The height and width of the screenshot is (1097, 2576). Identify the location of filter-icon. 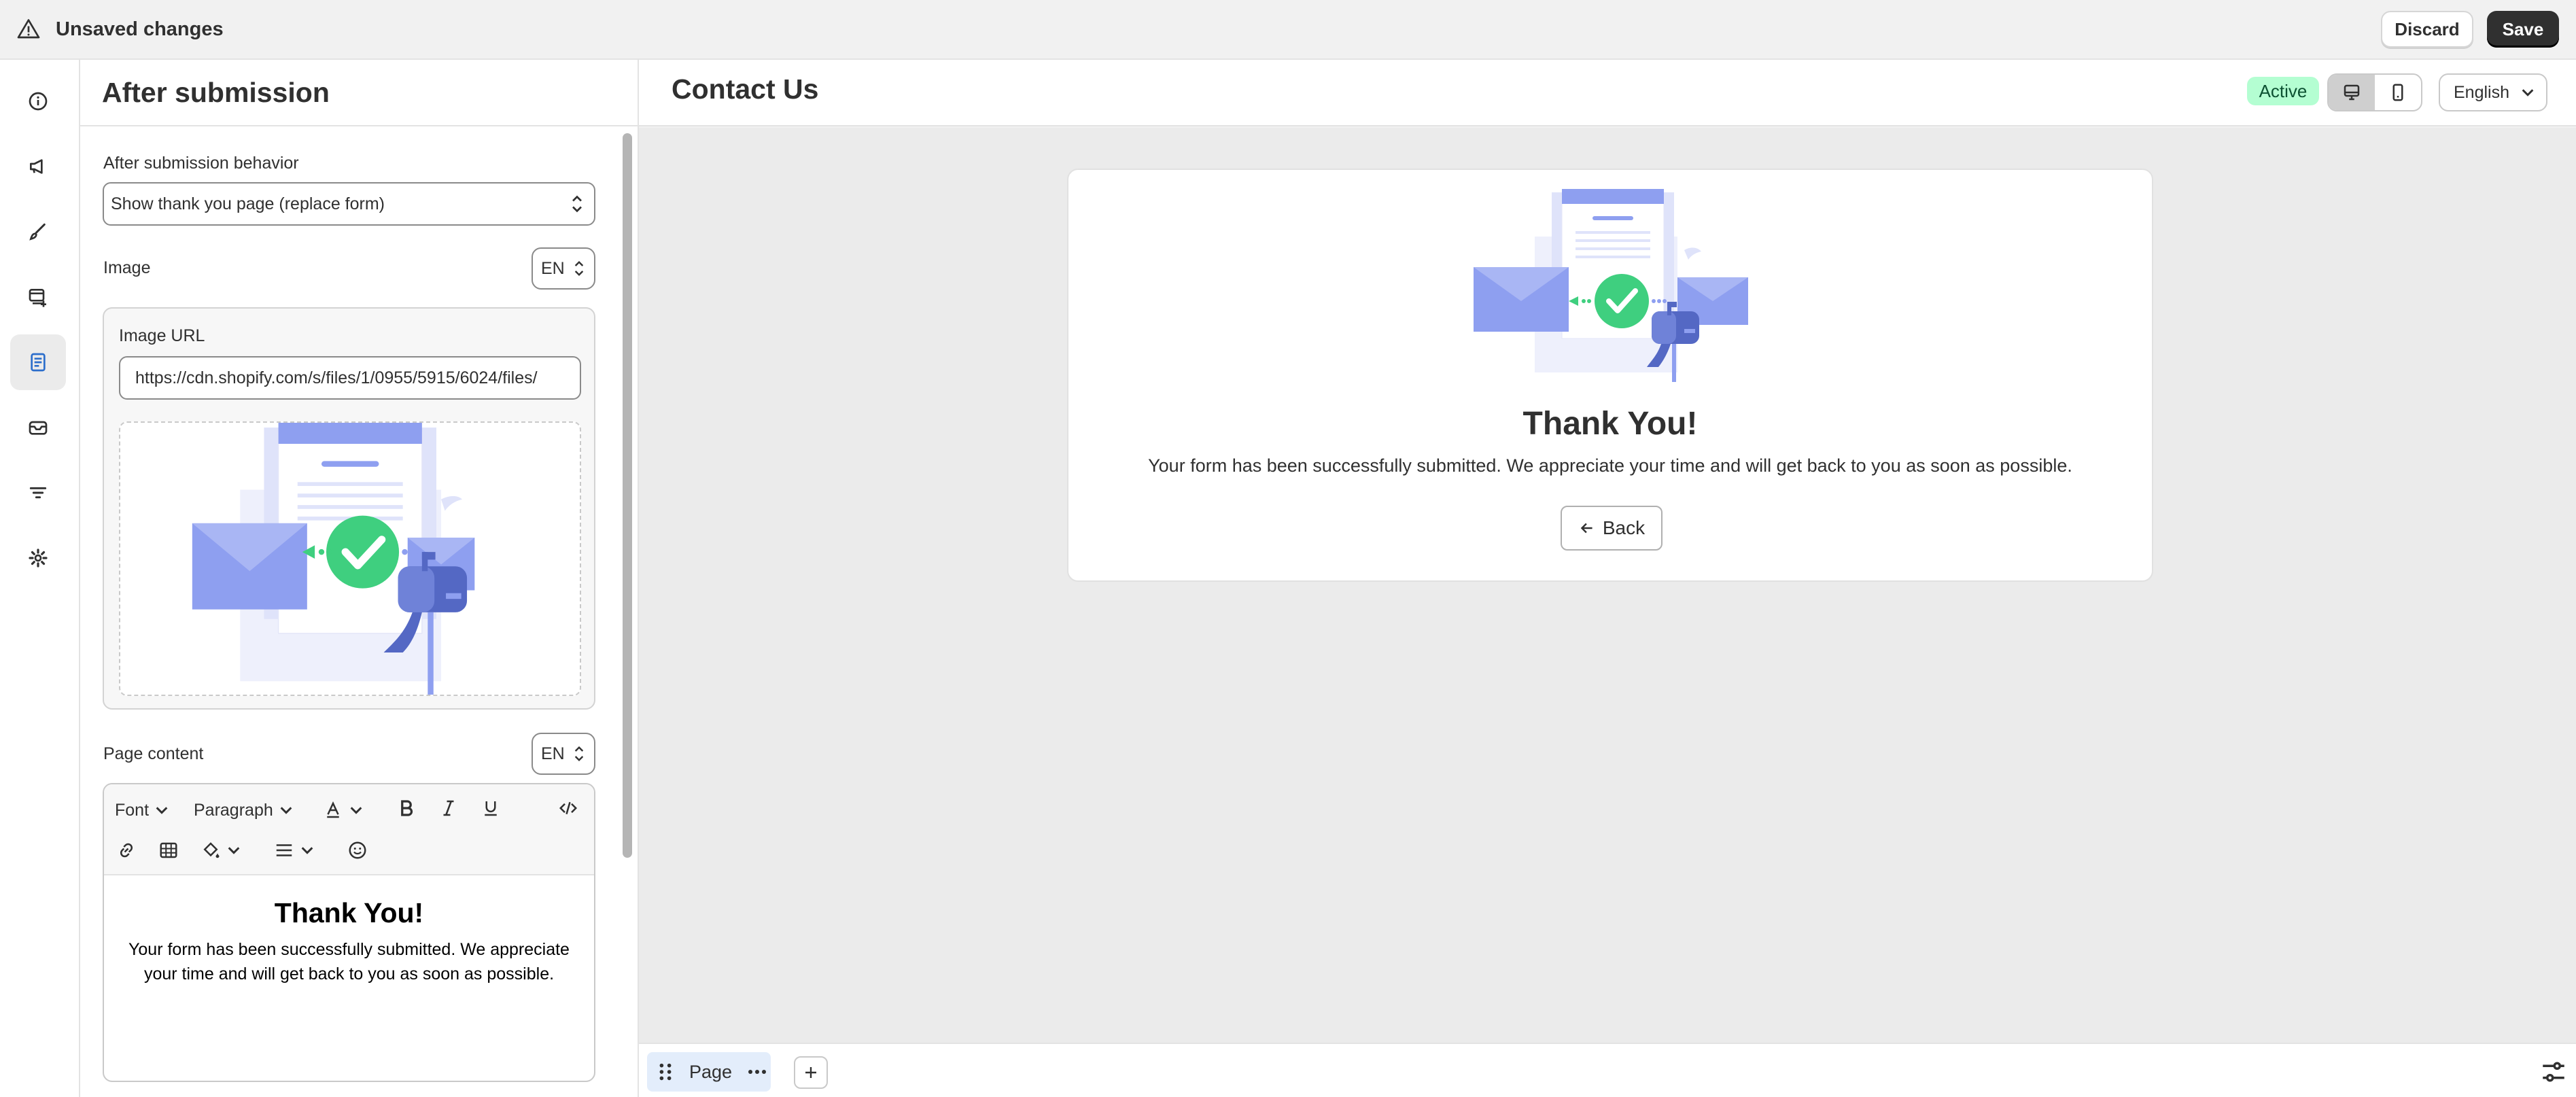
(38, 493).